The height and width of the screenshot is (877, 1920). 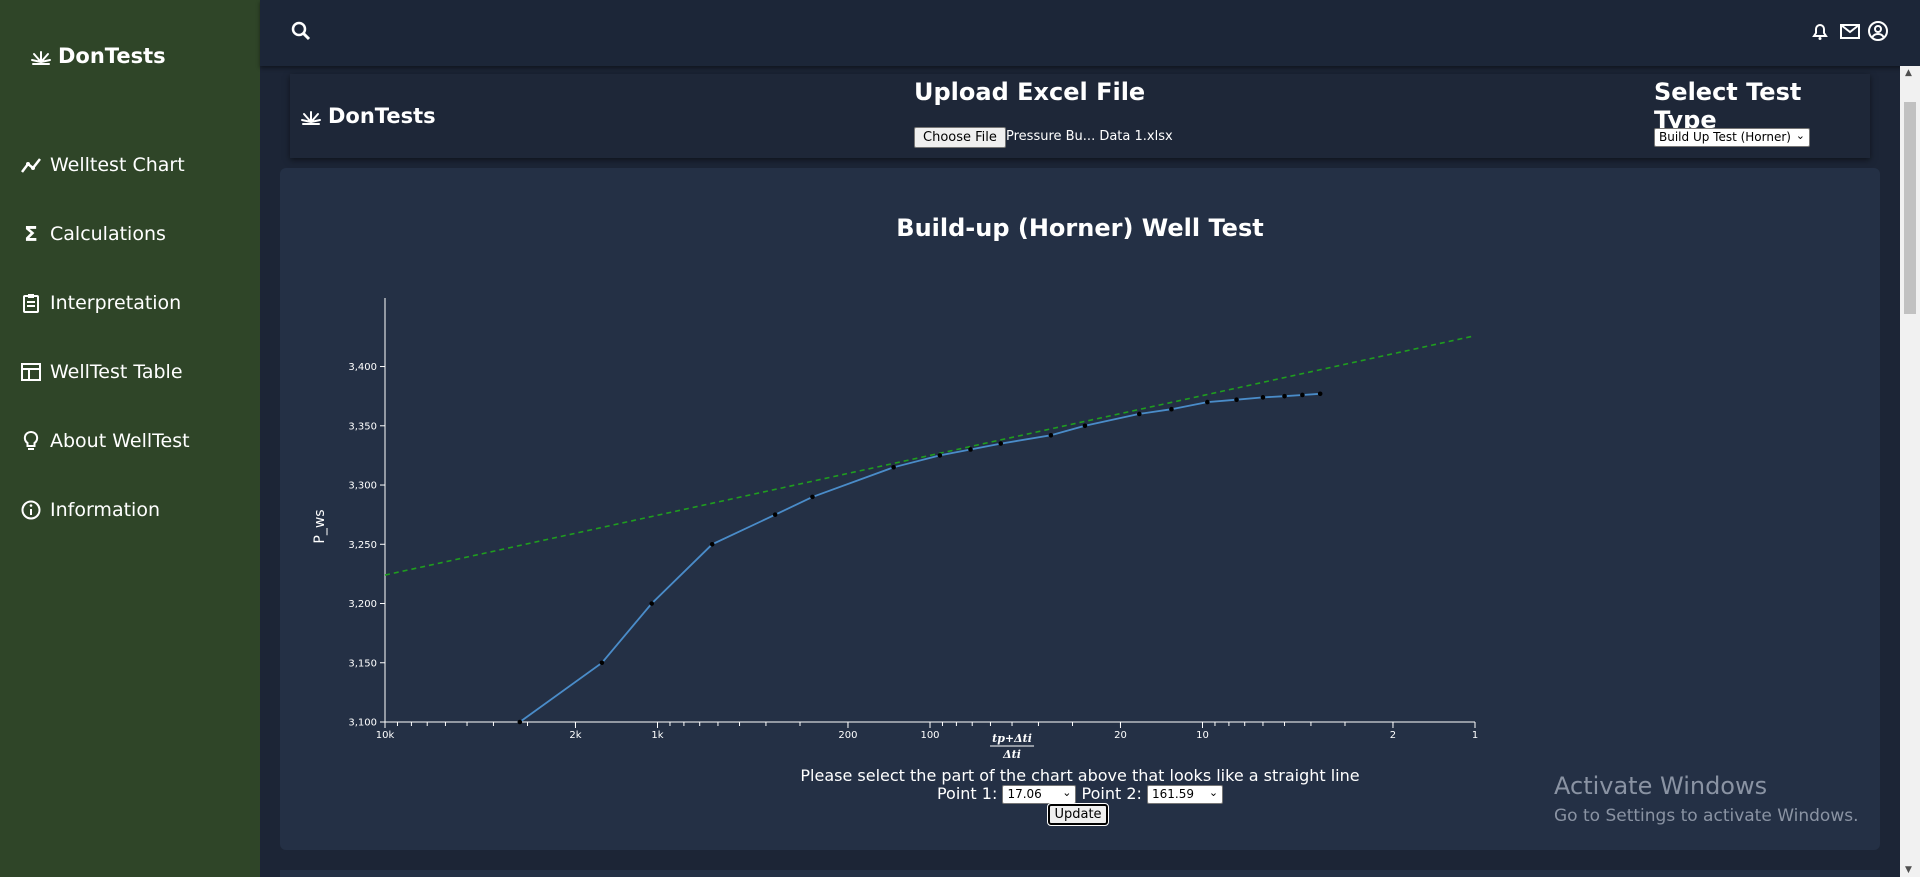 I want to click on chart-line-icon, so click(x=31, y=165).